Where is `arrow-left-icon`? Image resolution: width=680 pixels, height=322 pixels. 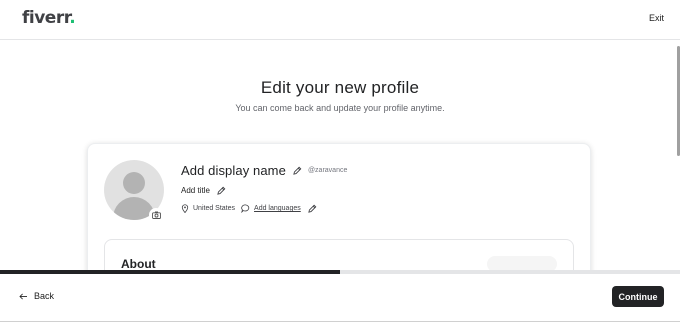
arrow-left-icon is located at coordinates (23, 296).